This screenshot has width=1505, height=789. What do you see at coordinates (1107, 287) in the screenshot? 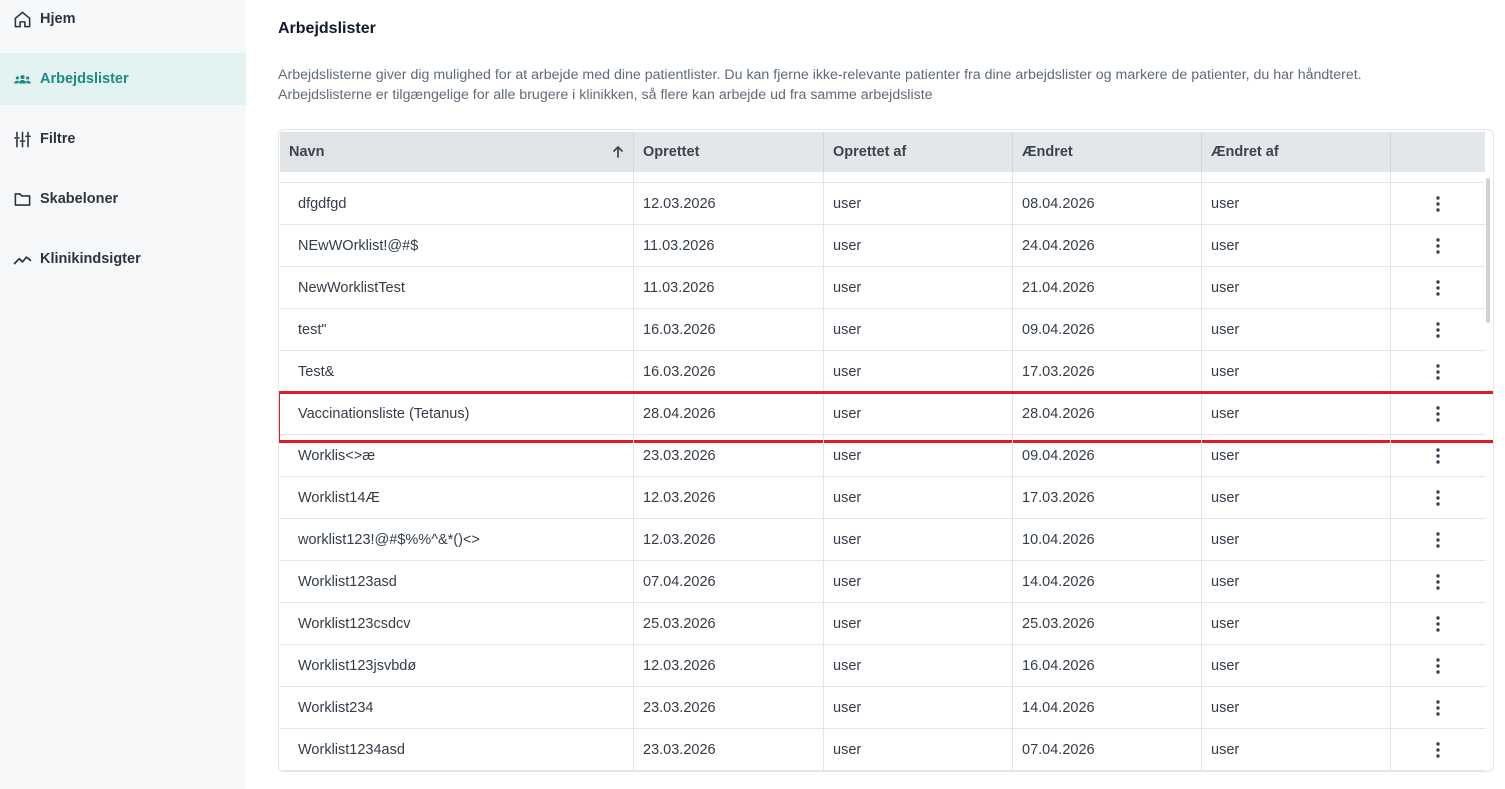
I see `cell-changed: 21.04.2026` at bounding box center [1107, 287].